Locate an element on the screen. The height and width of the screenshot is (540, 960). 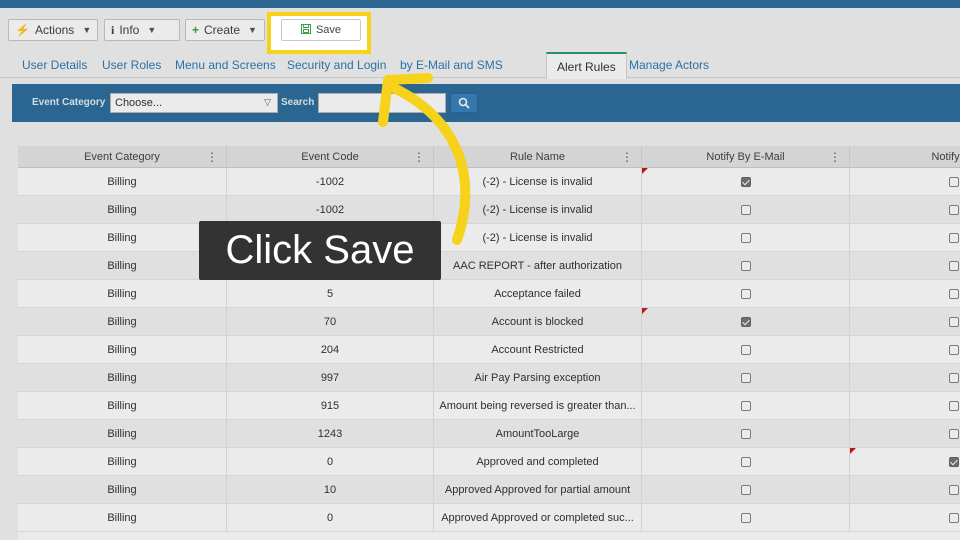
tab-notify-by-email-sms: by E-Mail and SMS is located at coordinates (451, 65).